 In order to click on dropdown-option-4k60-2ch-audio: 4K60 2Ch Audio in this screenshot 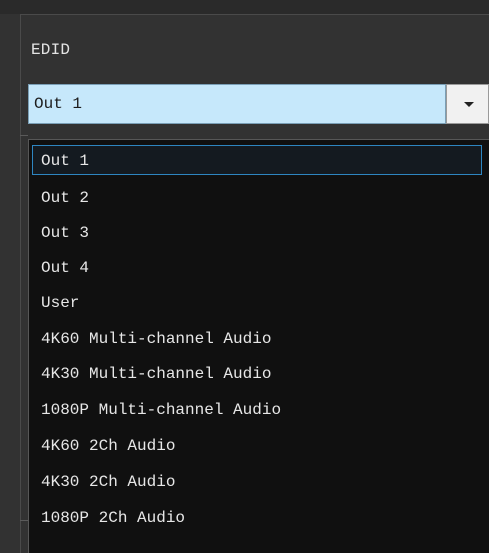, I will do `click(257, 445)`.